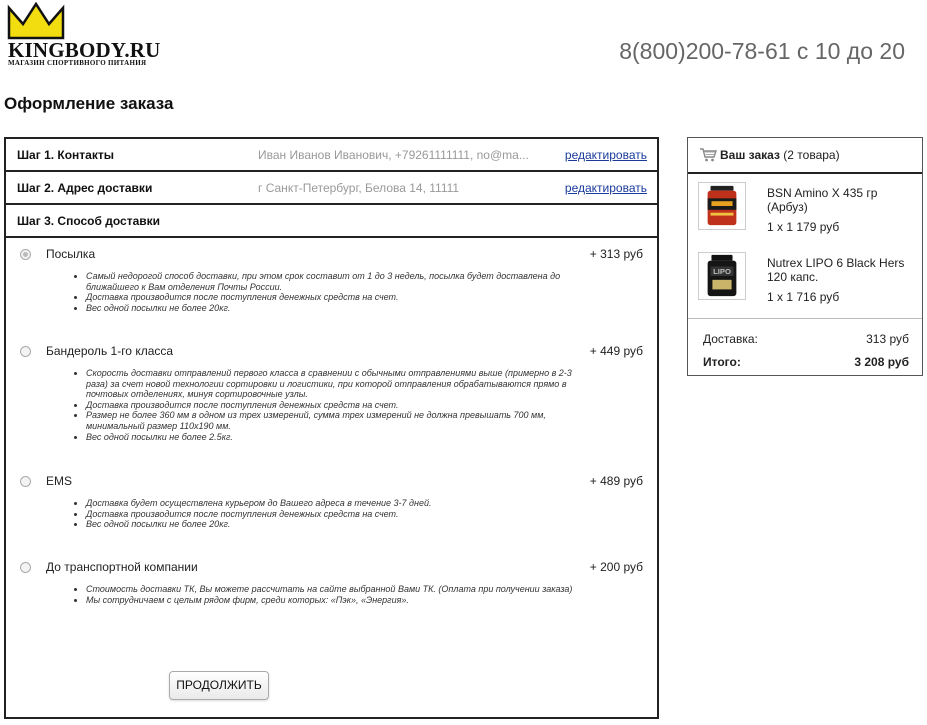  Describe the element at coordinates (730, 339) in the screenshot. I see `delivery-label: Доставка:` at that location.